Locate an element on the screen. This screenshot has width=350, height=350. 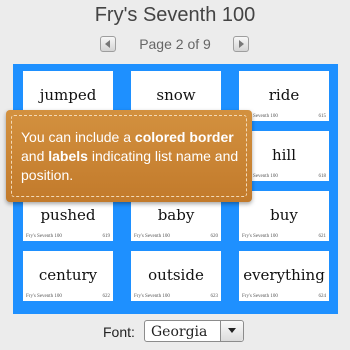
font-select-value: Georgia is located at coordinates (179, 332).